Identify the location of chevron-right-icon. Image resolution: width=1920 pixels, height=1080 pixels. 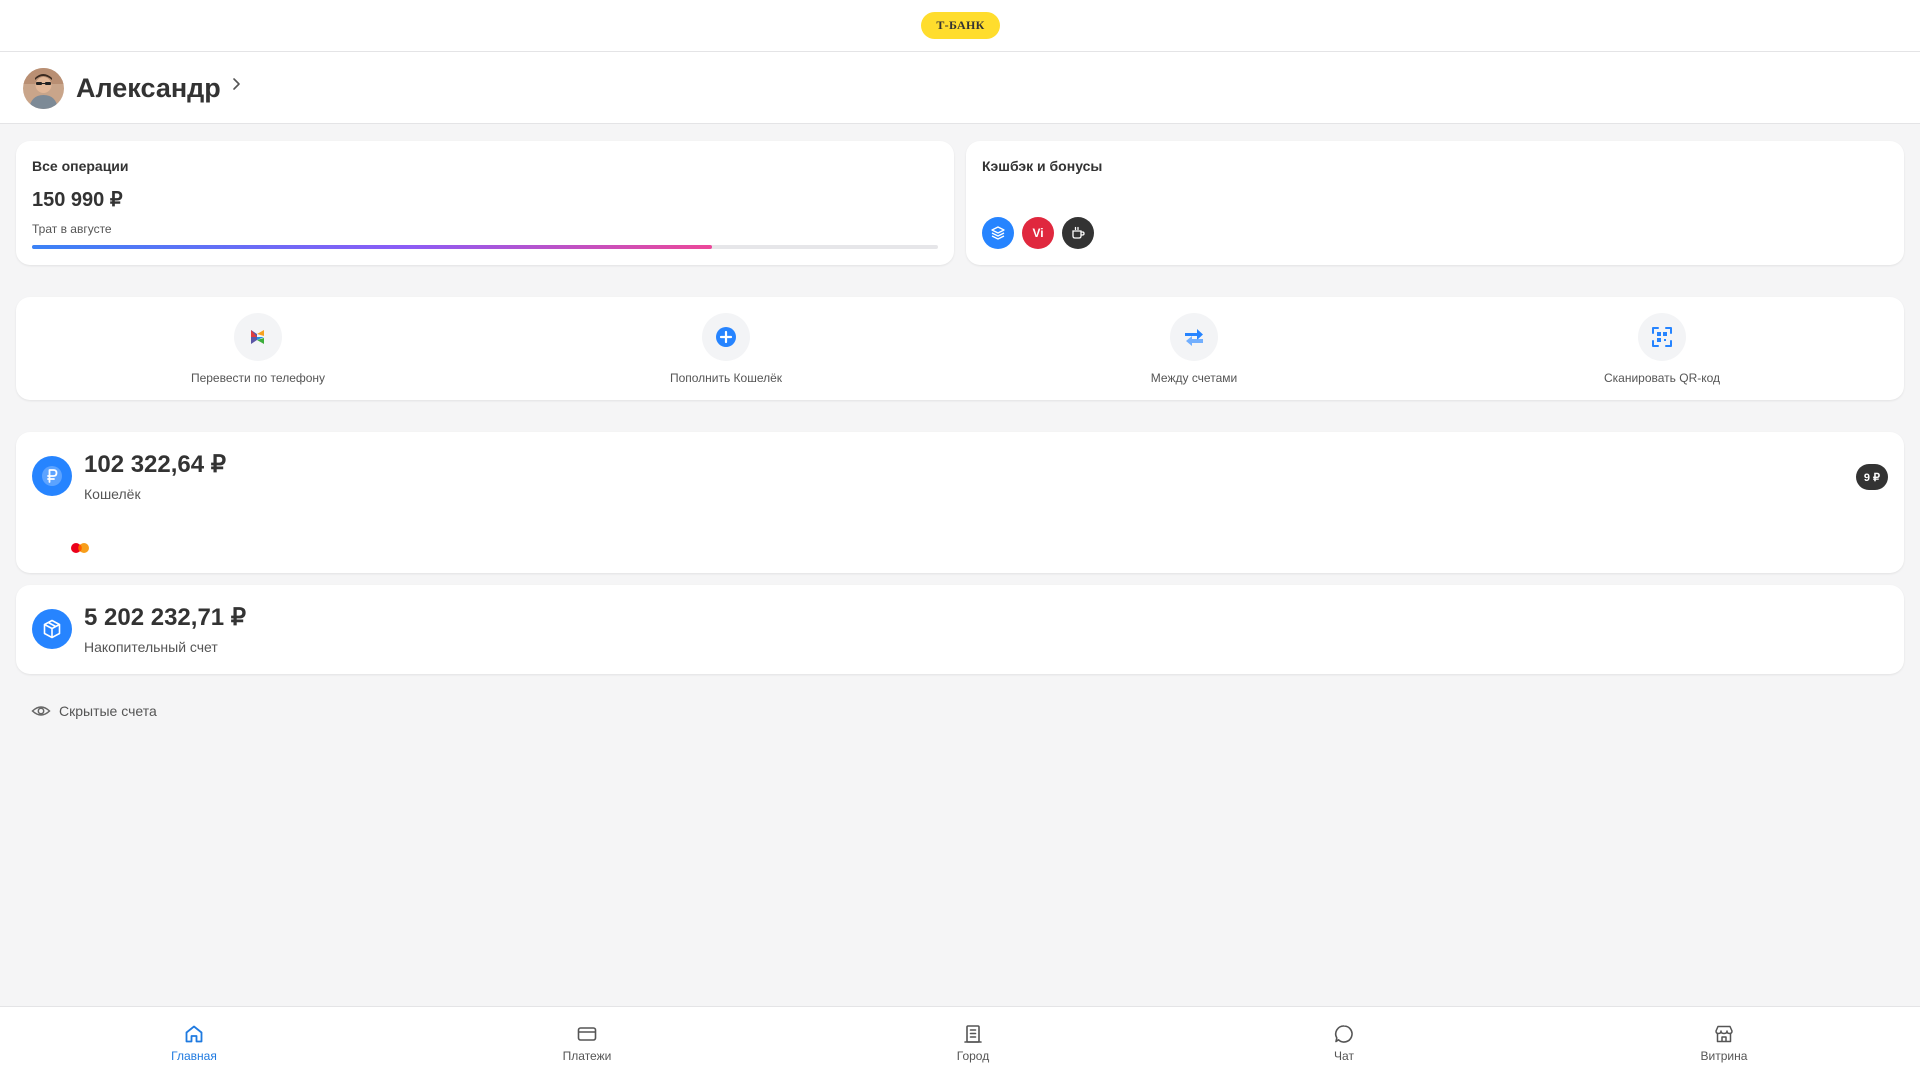
(236, 84).